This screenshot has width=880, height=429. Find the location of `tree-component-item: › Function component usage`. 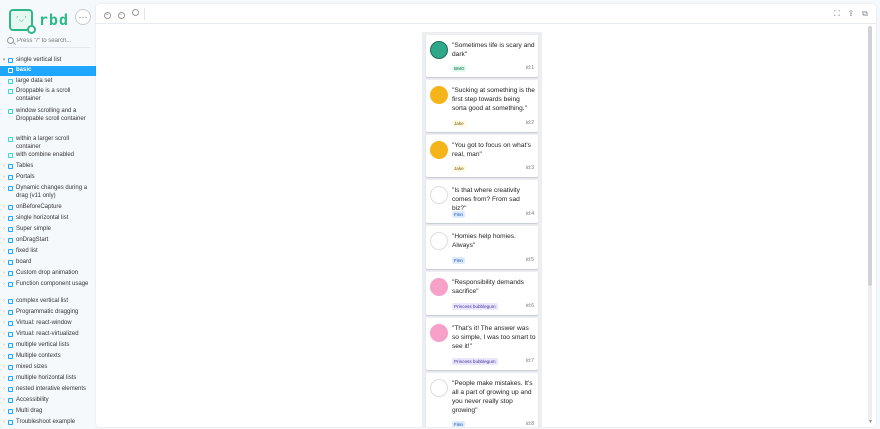

tree-component-item: › Function component usage is located at coordinates (48, 288).